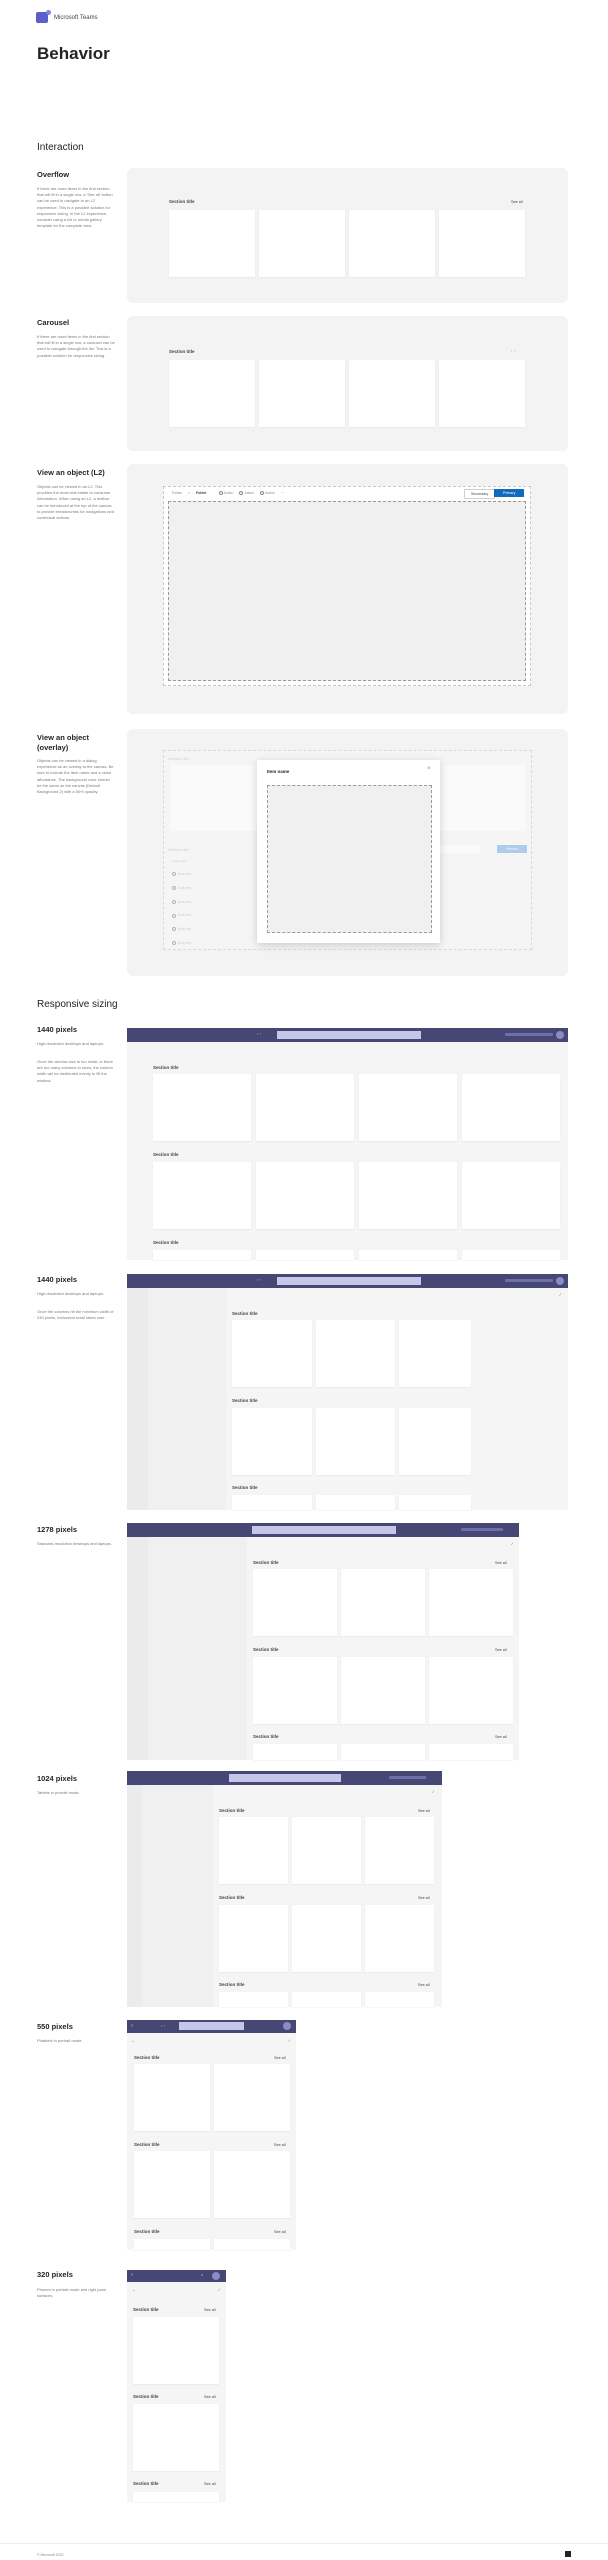  Describe the element at coordinates (177, 493) in the screenshot. I see `breadcrumb-item: Folder` at that location.